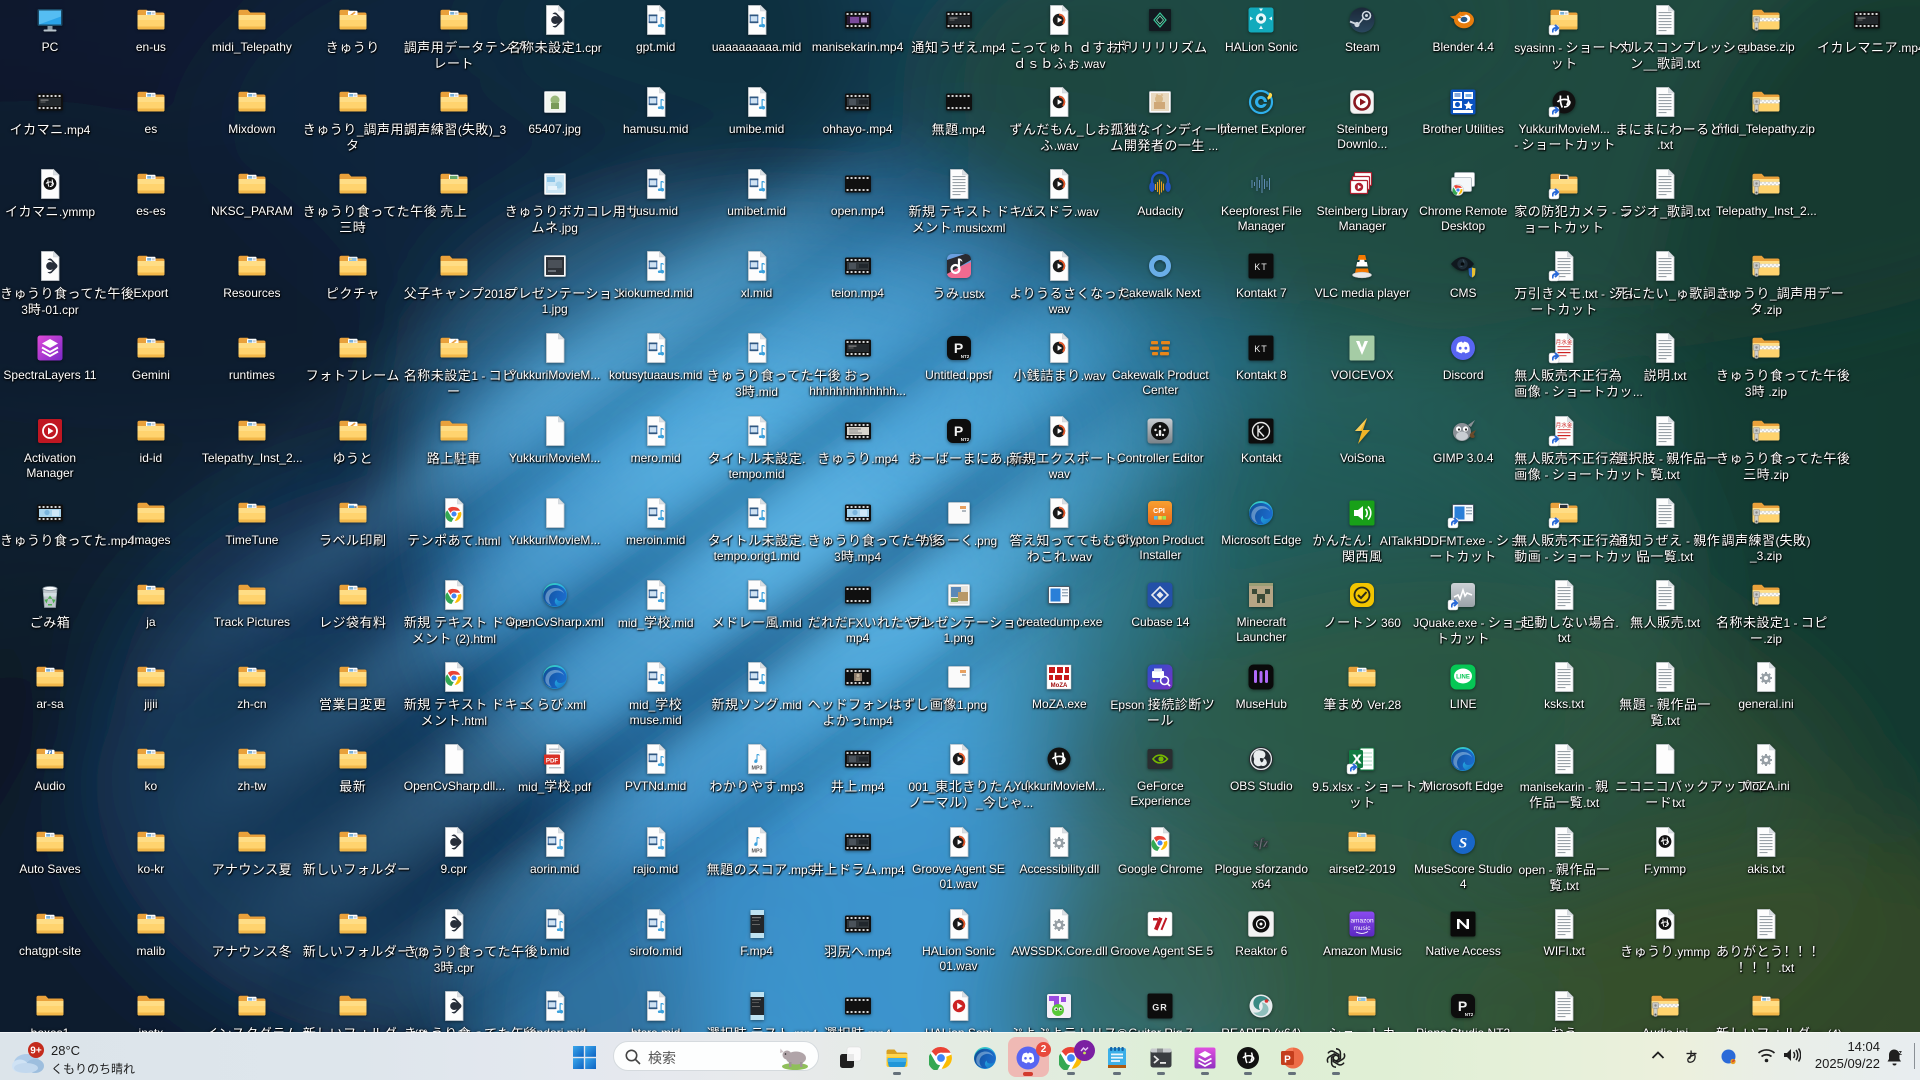 The image size is (1920, 1081). I want to click on svg-text: z, so click(1901, 1053).